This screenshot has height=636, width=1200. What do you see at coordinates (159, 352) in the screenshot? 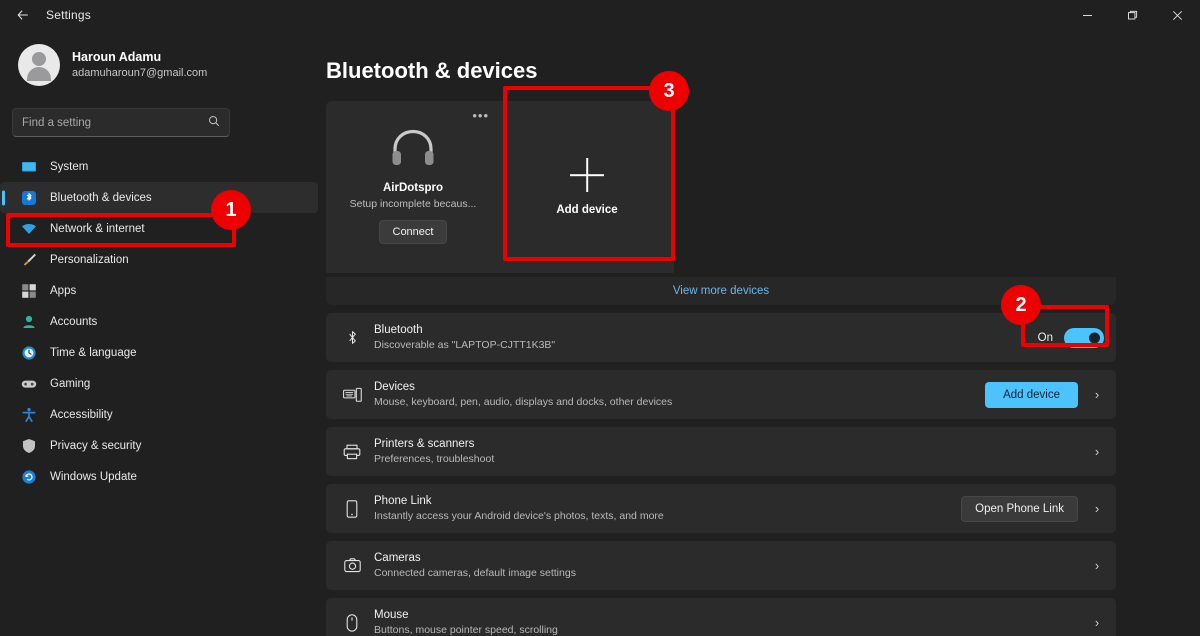
I see `sidebar-item-time-language: Time & language` at bounding box center [159, 352].